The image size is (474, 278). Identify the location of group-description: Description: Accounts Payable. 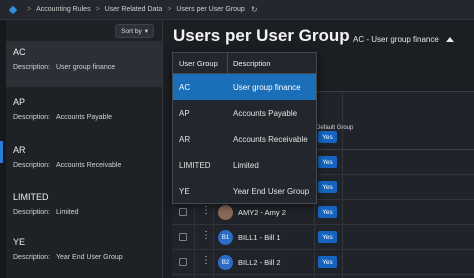
(87, 117).